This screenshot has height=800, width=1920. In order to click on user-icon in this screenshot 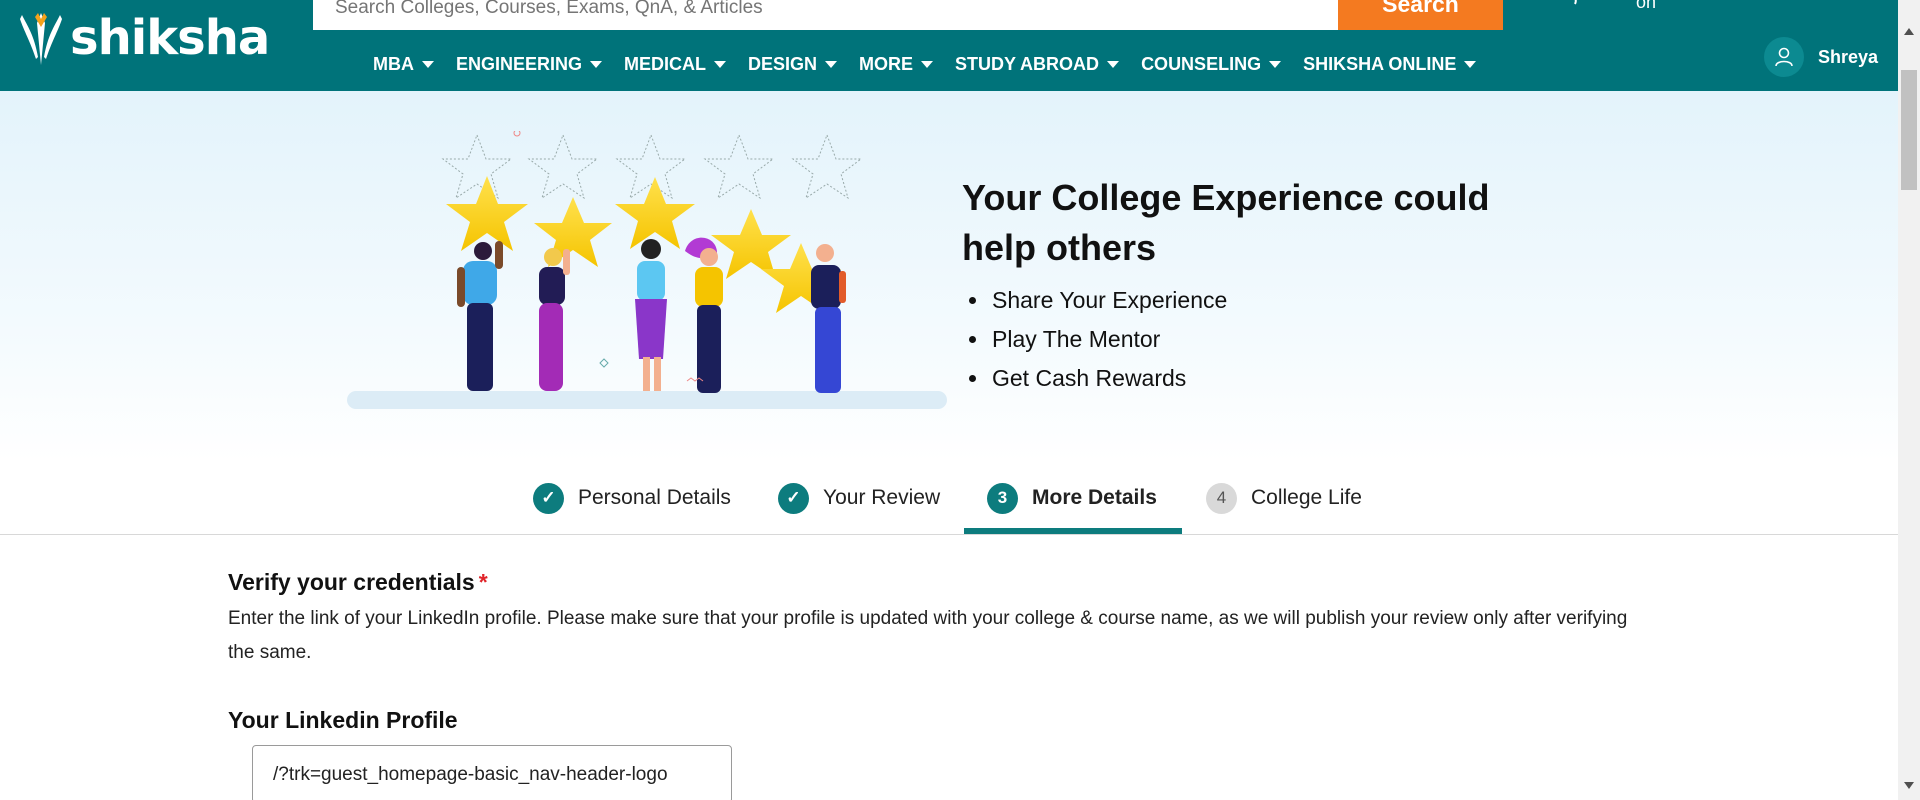, I will do `click(1784, 57)`.